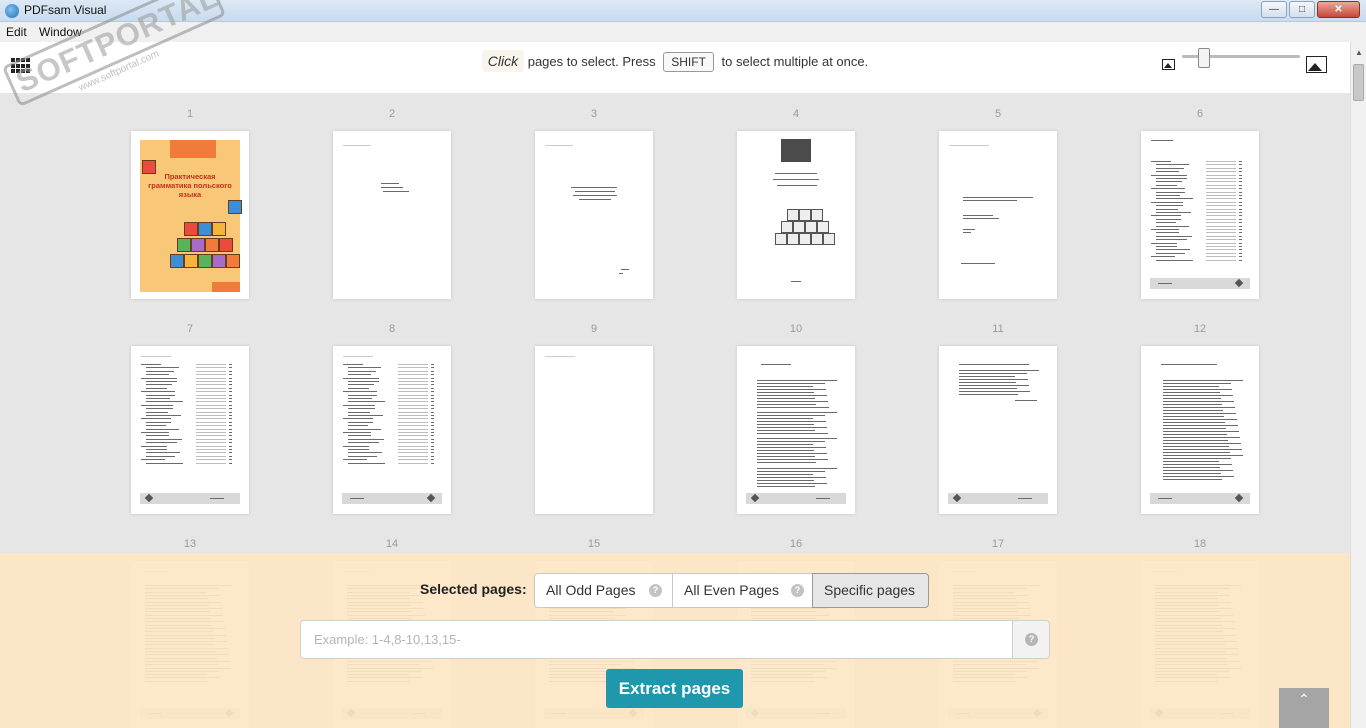 The height and width of the screenshot is (728, 1366). Describe the element at coordinates (998, 544) in the screenshot. I see `page-number: 17` at that location.